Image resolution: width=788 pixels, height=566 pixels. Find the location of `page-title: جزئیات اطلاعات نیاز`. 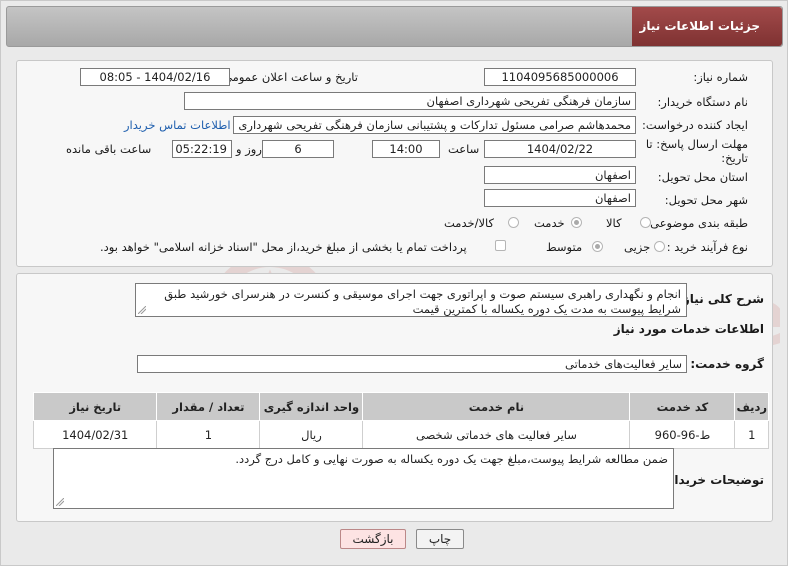

page-title: جزئیات اطلاعات نیاز is located at coordinates (699, 26).